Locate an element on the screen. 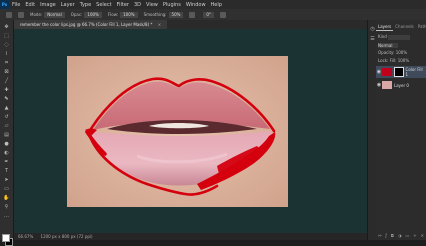 This screenshot has width=426, height=246. quick-select-tool-icon: ⌇ is located at coordinates (6, 54).